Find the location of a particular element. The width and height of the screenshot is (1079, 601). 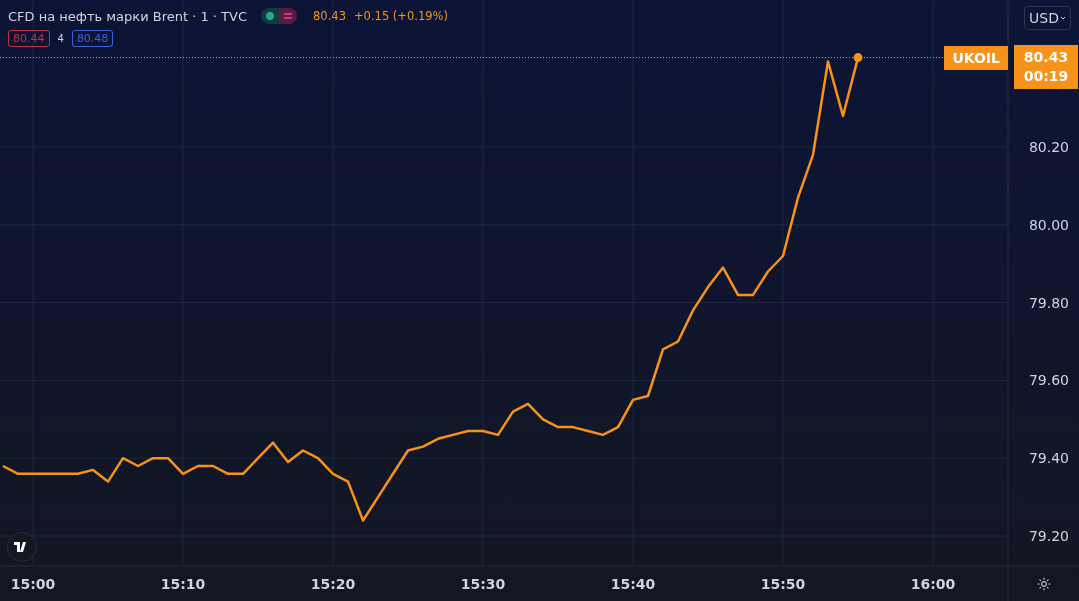

symbol-title: CFD на нефть марки Brent · 1 · TVC is located at coordinates (128, 16).